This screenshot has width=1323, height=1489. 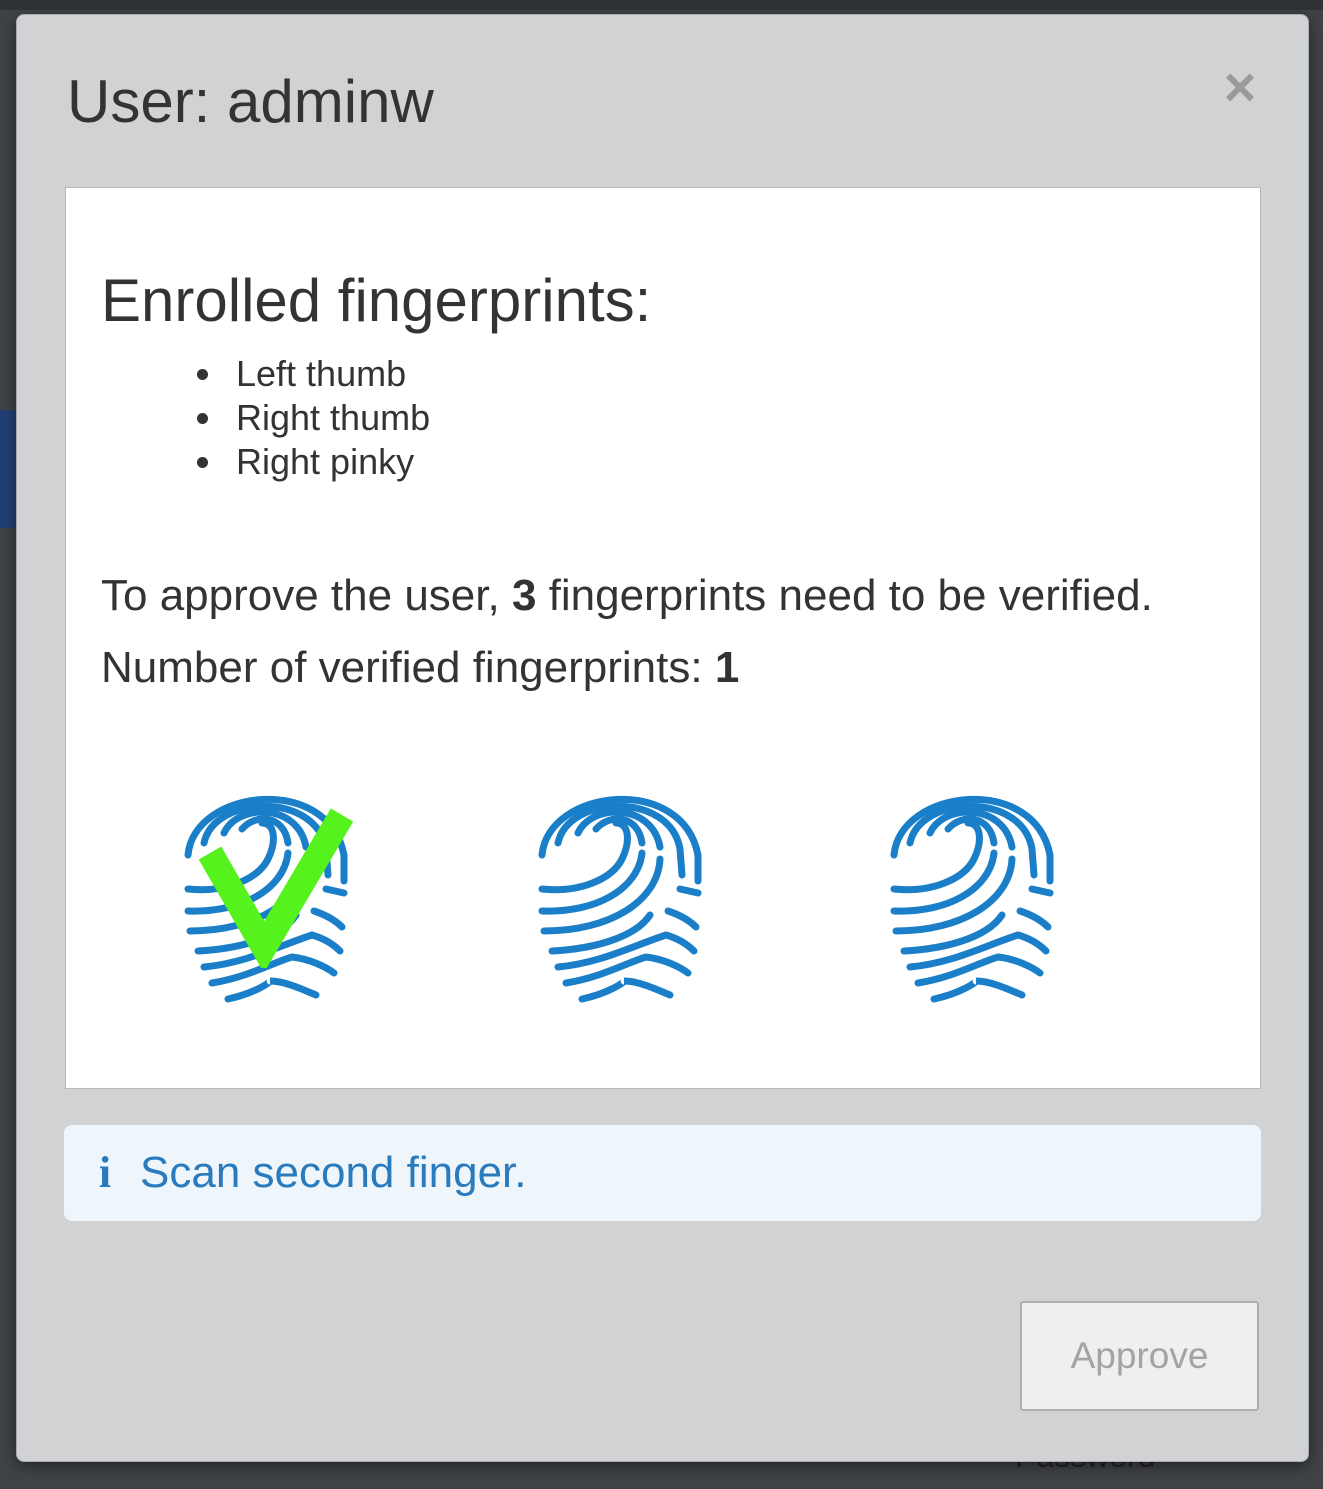 What do you see at coordinates (328, 374) in the screenshot?
I see `list-item: Left thumb` at bounding box center [328, 374].